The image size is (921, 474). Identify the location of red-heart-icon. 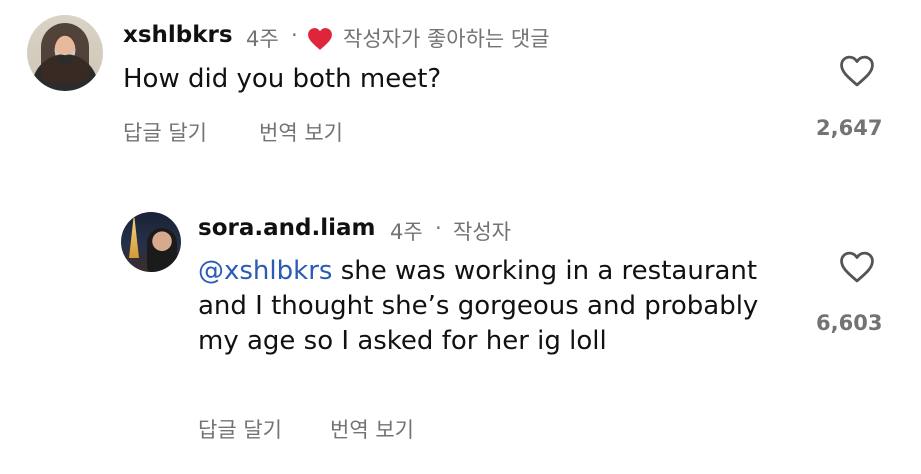
(320, 39).